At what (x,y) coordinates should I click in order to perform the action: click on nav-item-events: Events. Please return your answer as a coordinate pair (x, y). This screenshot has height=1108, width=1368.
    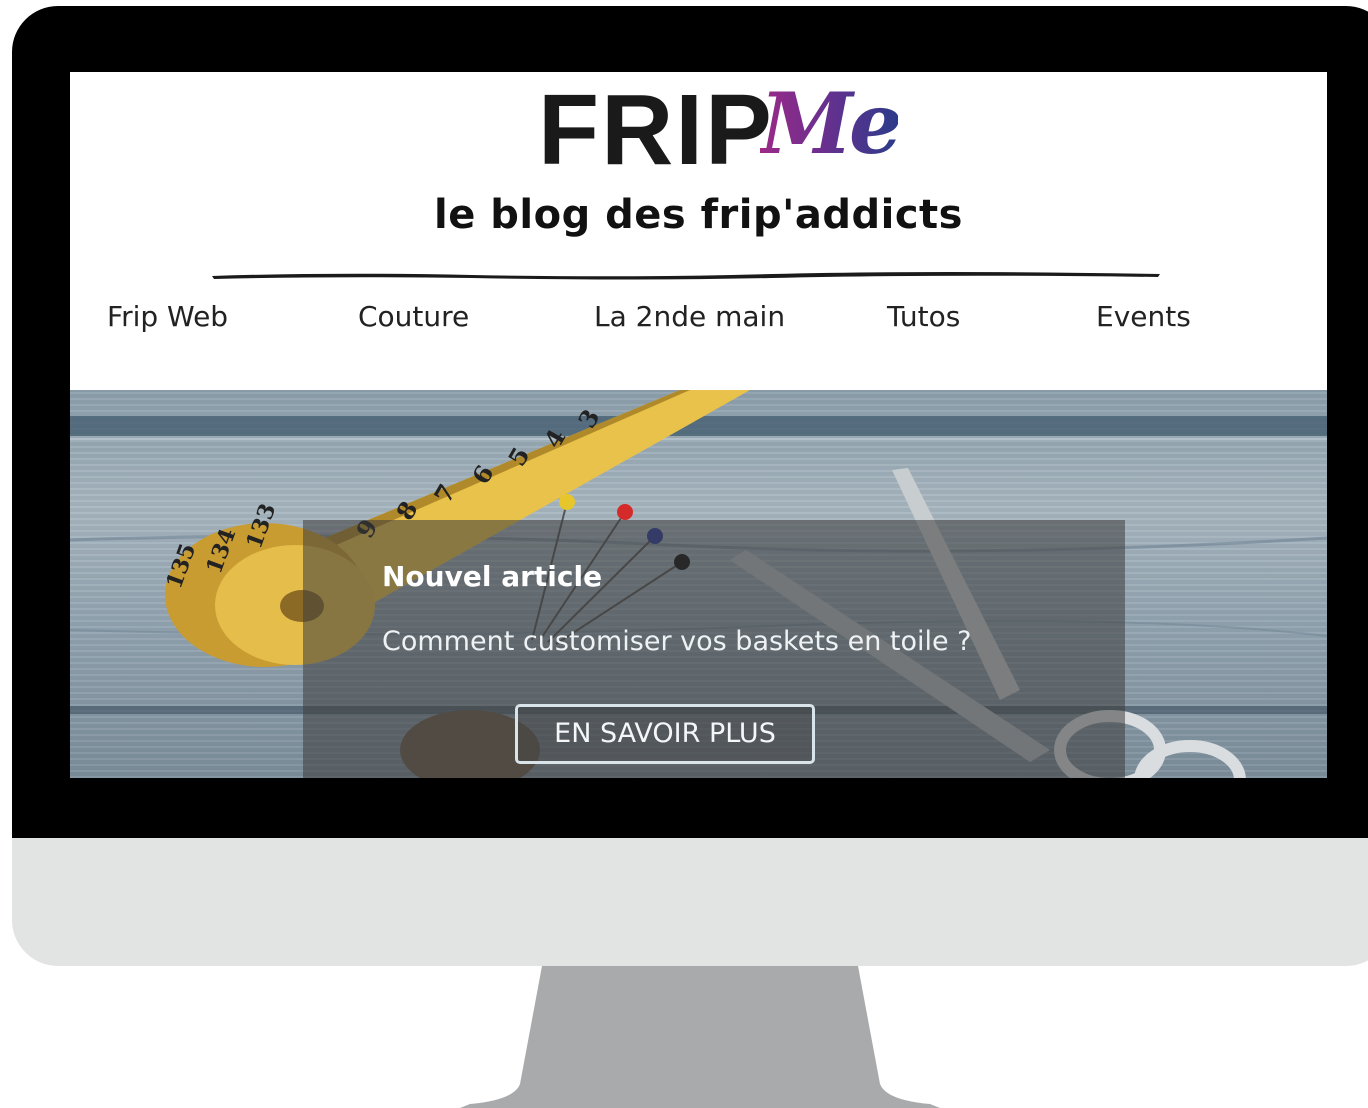
    Looking at the image, I should click on (1143, 316).